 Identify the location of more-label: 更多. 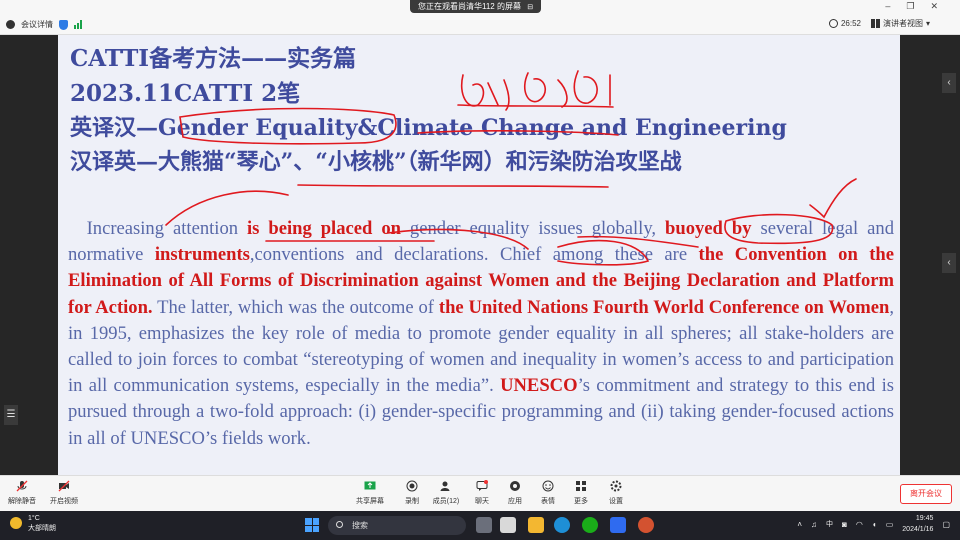
(581, 501).